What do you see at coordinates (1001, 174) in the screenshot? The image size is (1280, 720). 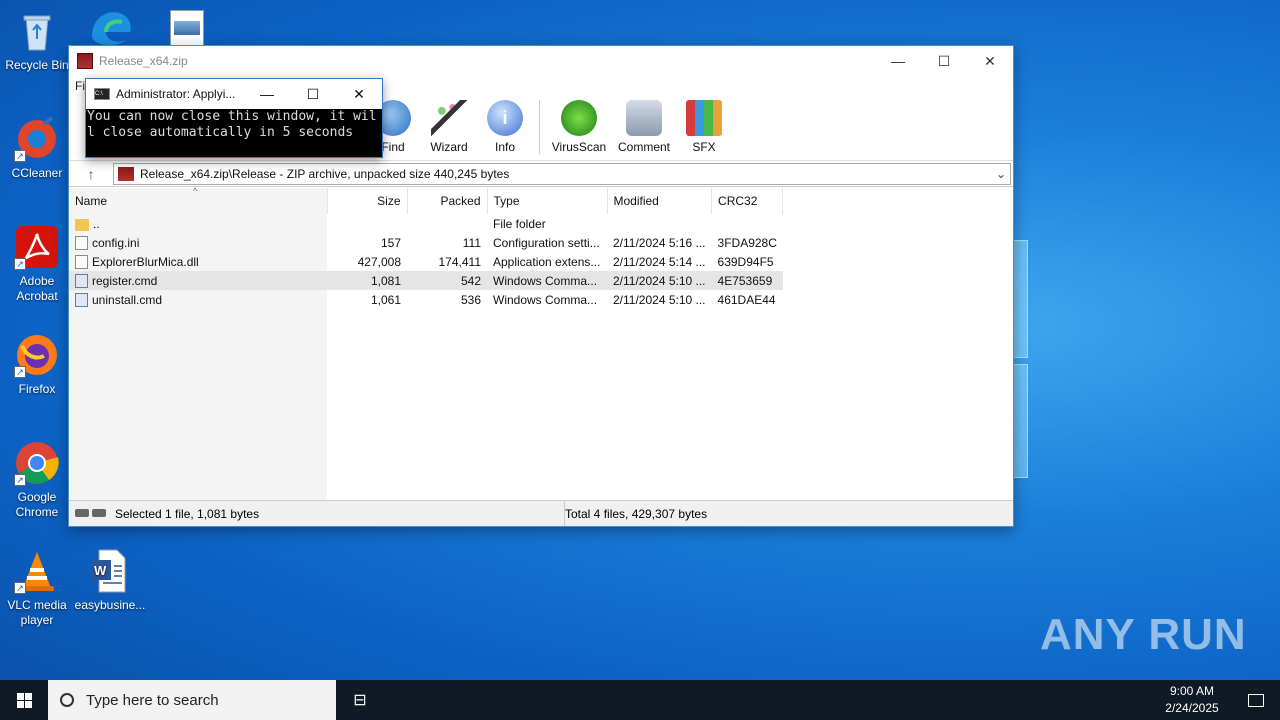 I see `chevron-down-icon: ⌄` at bounding box center [1001, 174].